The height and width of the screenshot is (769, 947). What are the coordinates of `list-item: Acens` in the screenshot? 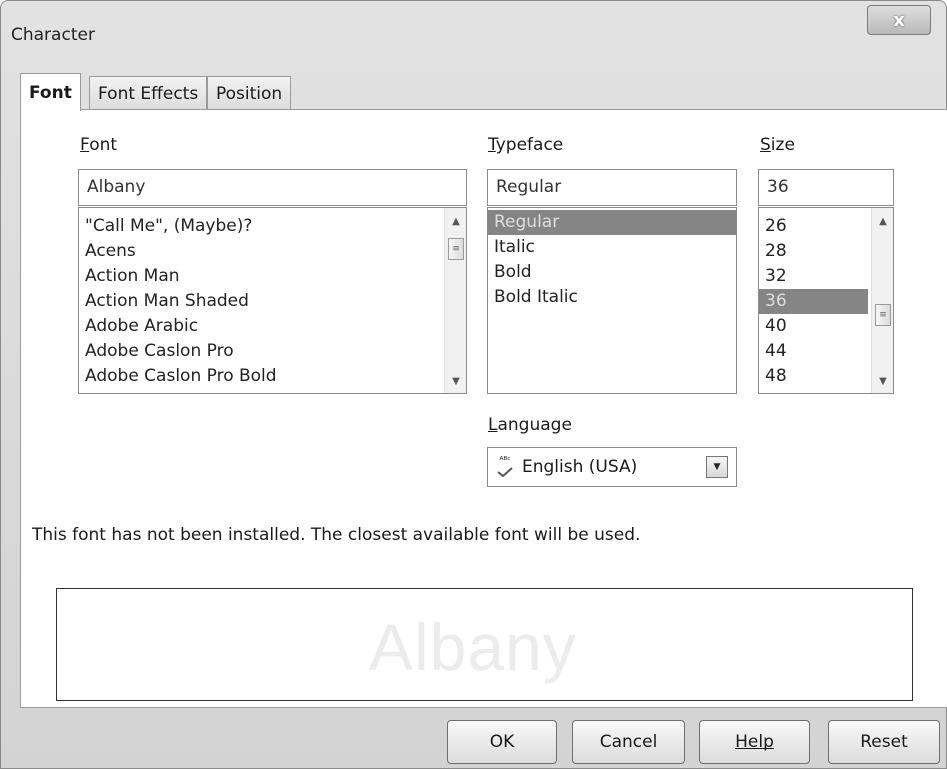 It's located at (272, 251).